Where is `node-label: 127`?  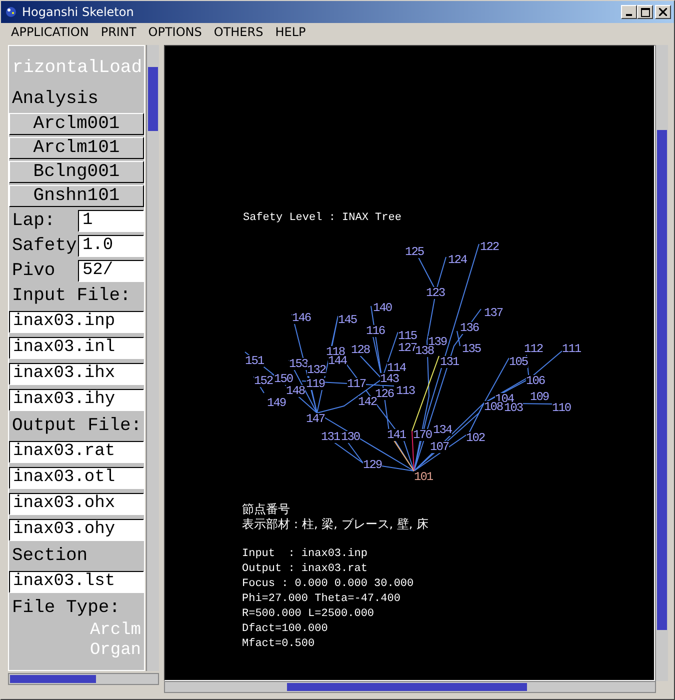 node-label: 127 is located at coordinates (407, 348).